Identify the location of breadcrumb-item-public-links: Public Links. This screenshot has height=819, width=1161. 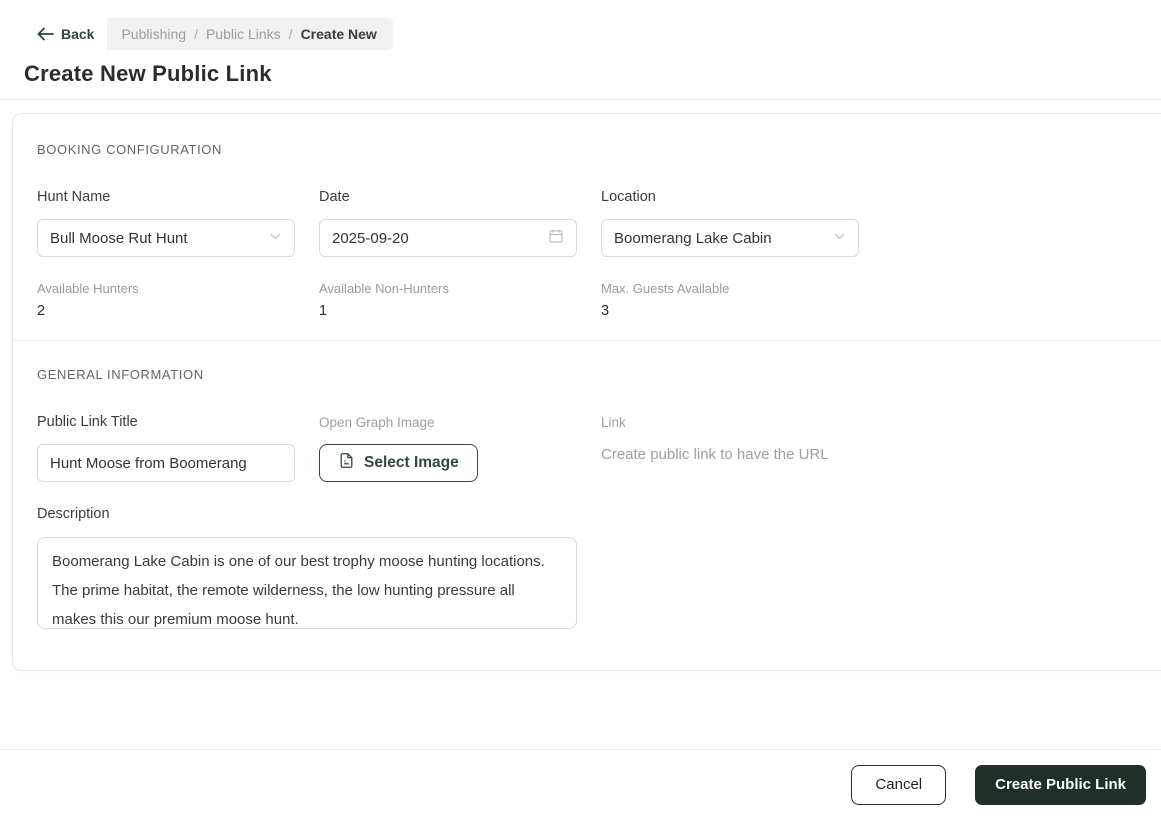
(243, 34).